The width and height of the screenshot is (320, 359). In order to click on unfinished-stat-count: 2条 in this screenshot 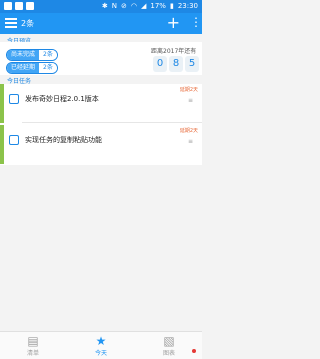, I will do `click(48, 55)`.